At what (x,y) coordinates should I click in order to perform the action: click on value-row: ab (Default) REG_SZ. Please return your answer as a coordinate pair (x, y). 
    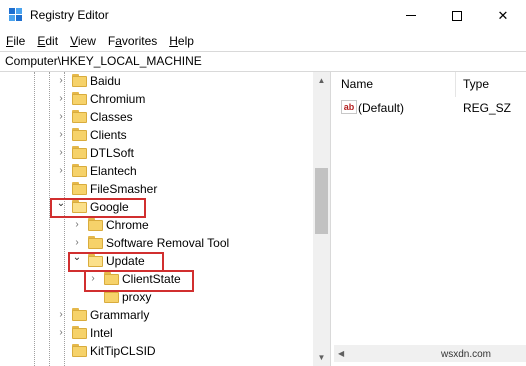
    Looking at the image, I should click on (430, 108).